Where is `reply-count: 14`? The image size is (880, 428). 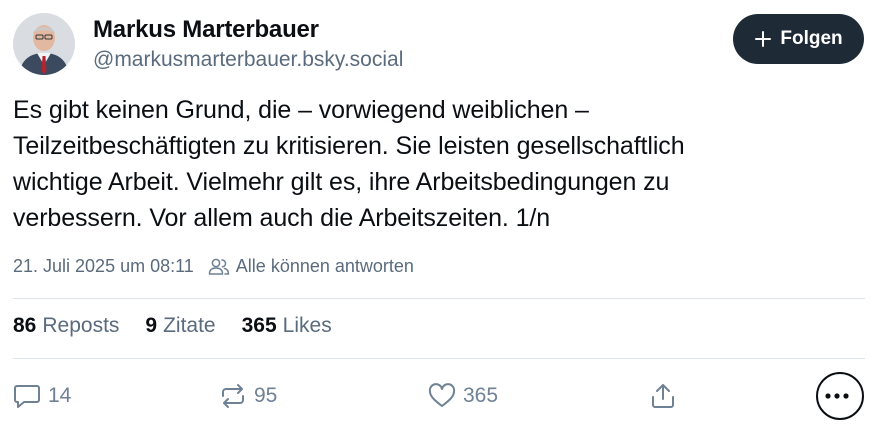 reply-count: 14 is located at coordinates (60, 395).